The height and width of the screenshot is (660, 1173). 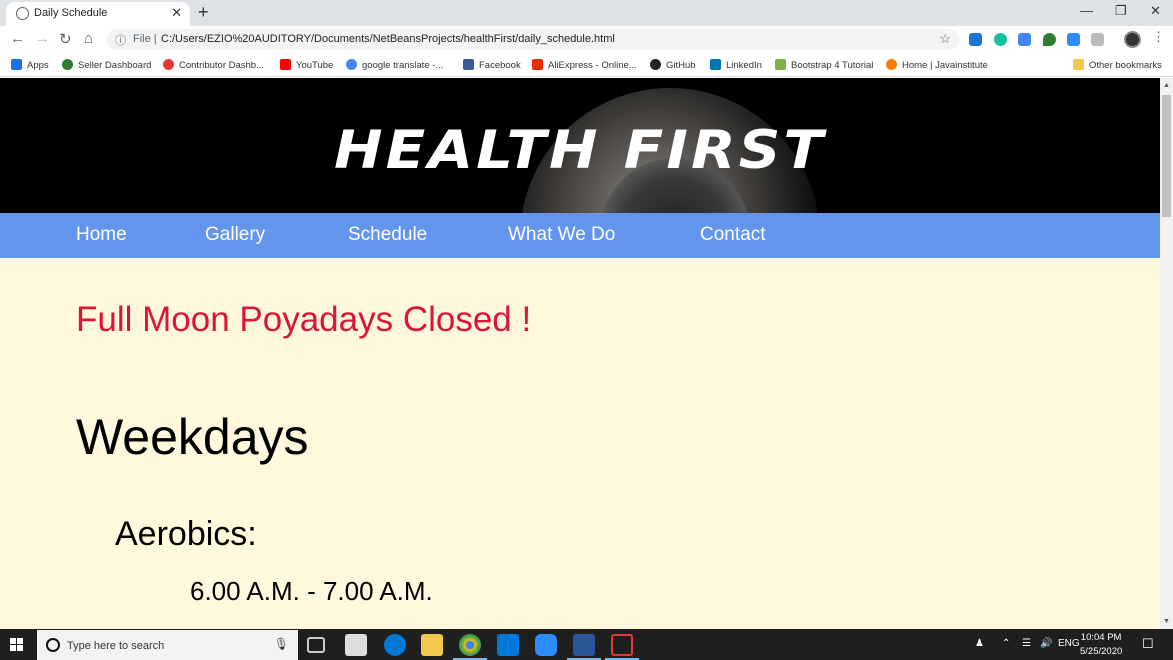 I want to click on restore-icon: ❐, so click(x=1121, y=11).